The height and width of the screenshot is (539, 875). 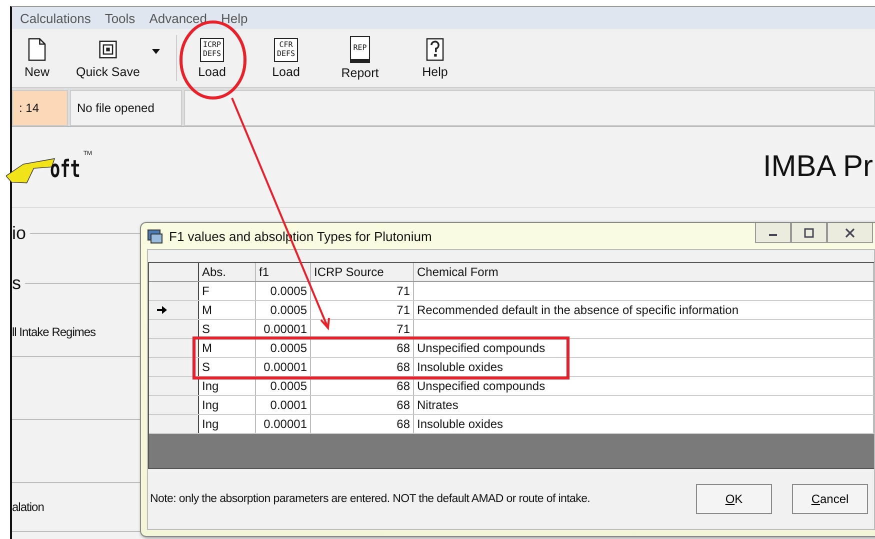 I want to click on column-header: ICRP Source, so click(x=362, y=272).